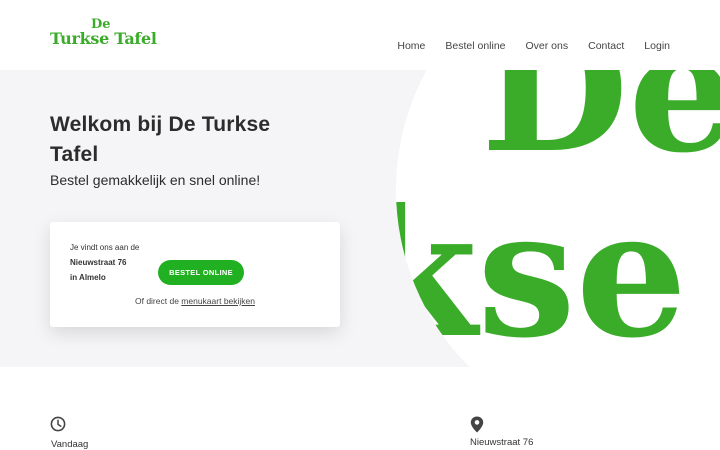 The height and width of the screenshot is (450, 720). I want to click on opening-hours-label: Vandaag, so click(70, 444).